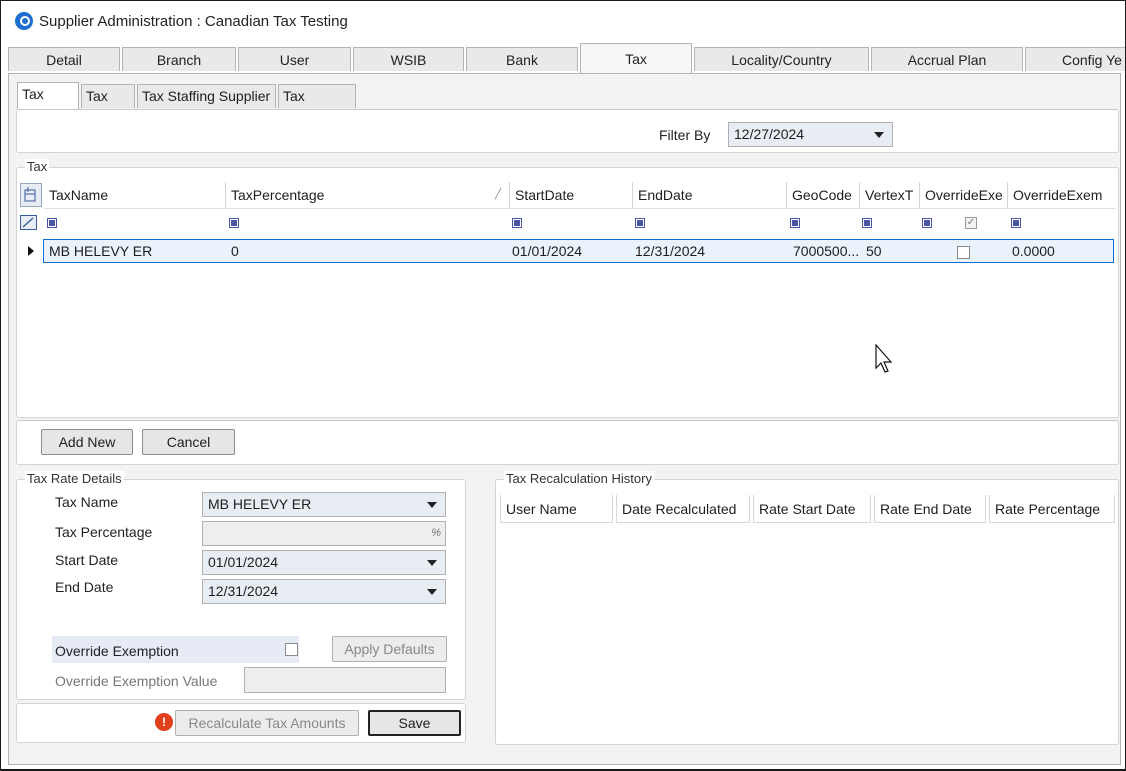 The height and width of the screenshot is (771, 1126). What do you see at coordinates (640, 223) in the screenshot?
I see `filter-enddate-icon` at bounding box center [640, 223].